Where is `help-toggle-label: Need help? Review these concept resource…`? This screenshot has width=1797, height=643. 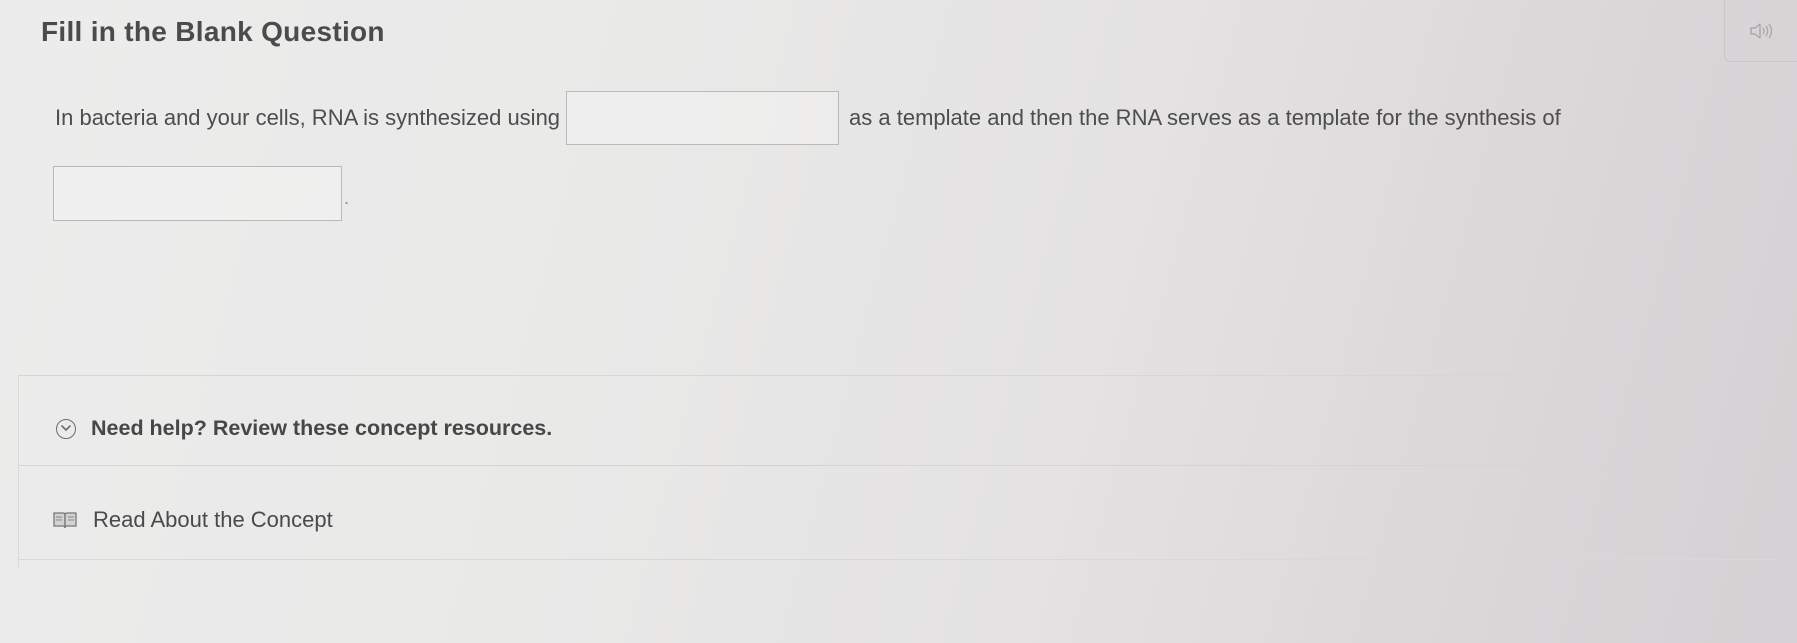
help-toggle-label: Need help? Review these concept resource… is located at coordinates (322, 428).